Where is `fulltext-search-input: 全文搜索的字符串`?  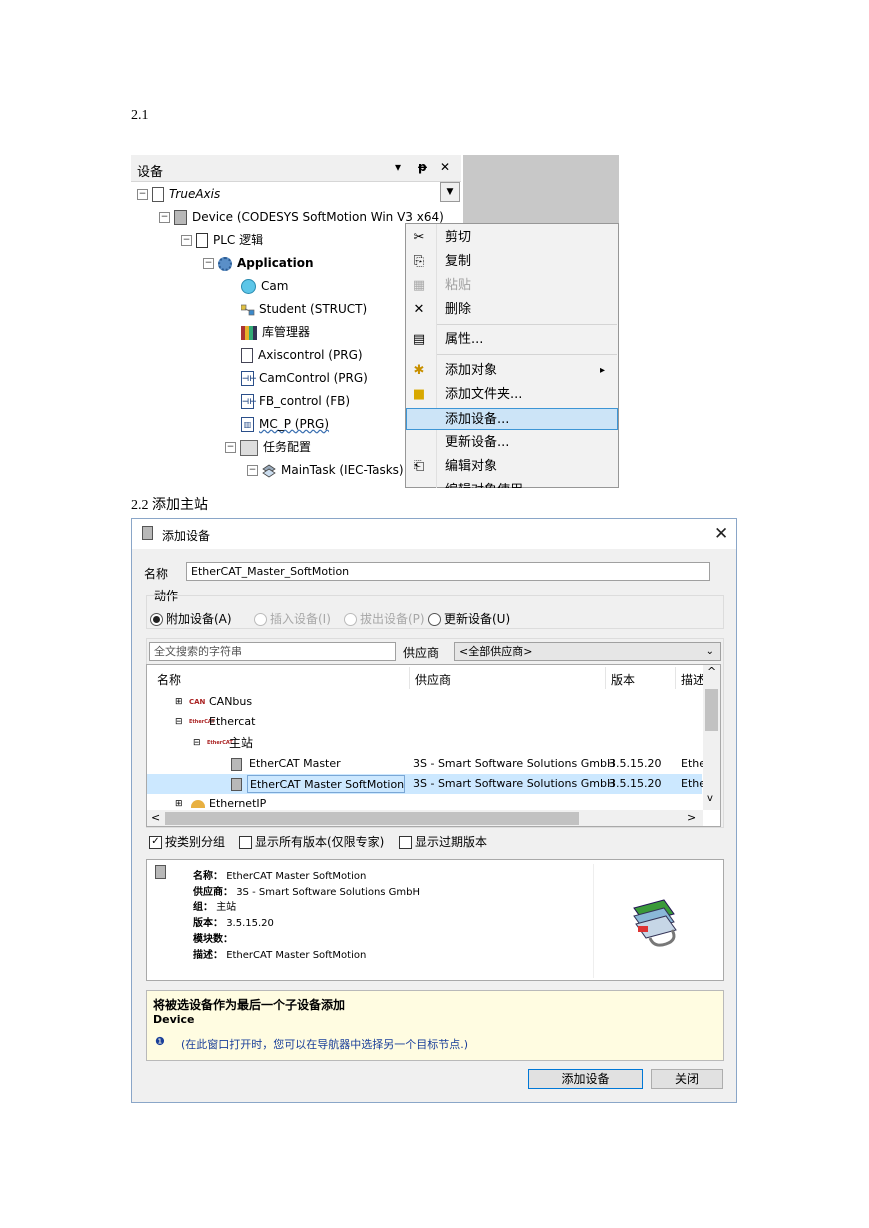
fulltext-search-input: 全文搜索的字符串 is located at coordinates (272, 651).